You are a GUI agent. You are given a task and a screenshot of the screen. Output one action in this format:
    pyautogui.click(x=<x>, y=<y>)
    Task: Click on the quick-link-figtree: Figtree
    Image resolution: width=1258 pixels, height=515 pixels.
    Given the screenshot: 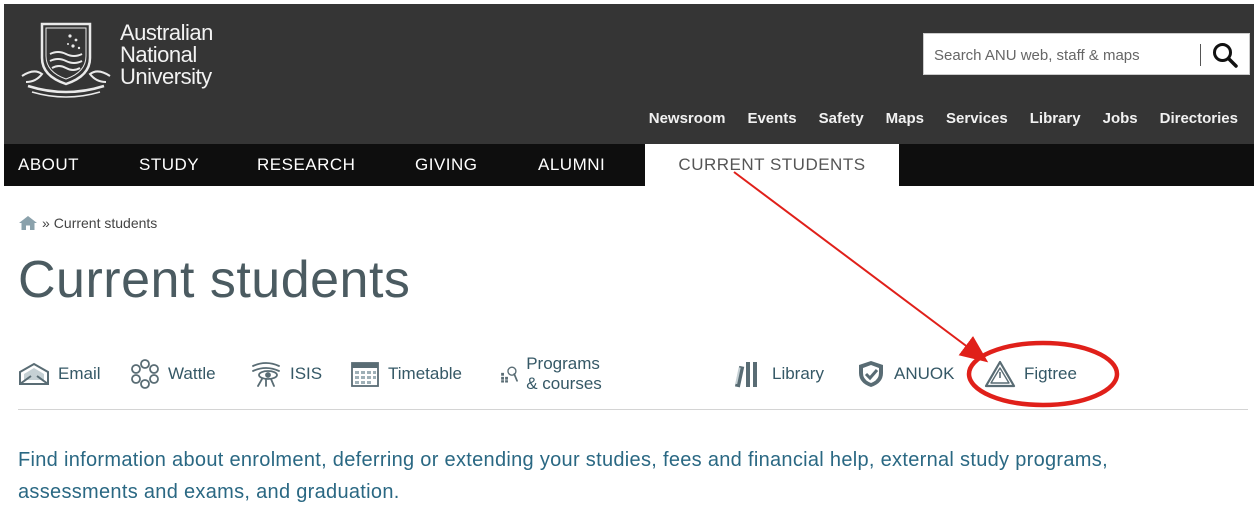 What is the action you would take?
    pyautogui.click(x=1030, y=374)
    